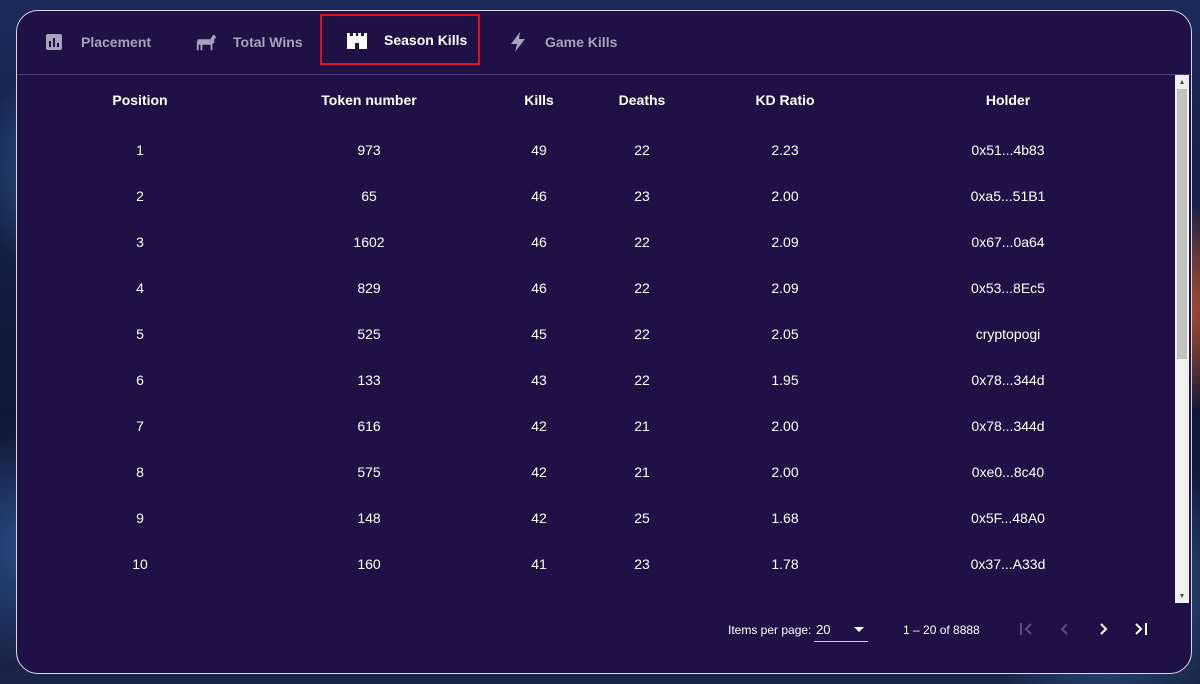 Image resolution: width=1200 pixels, height=684 pixels. I want to click on table-row: 4 829 46 22 2.09 0x53...8Ec5, so click(596, 288).